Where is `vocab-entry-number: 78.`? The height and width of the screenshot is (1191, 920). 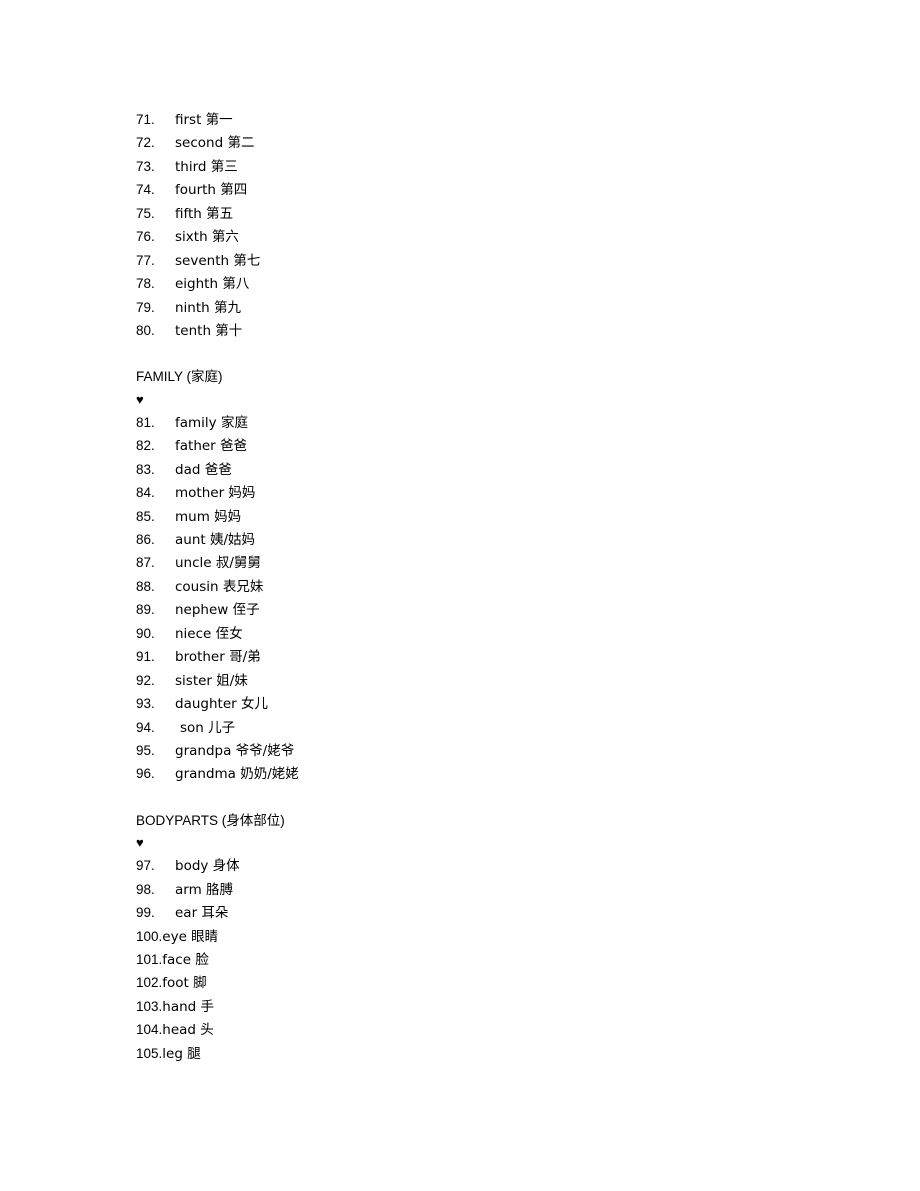 vocab-entry-number: 78. is located at coordinates (145, 284).